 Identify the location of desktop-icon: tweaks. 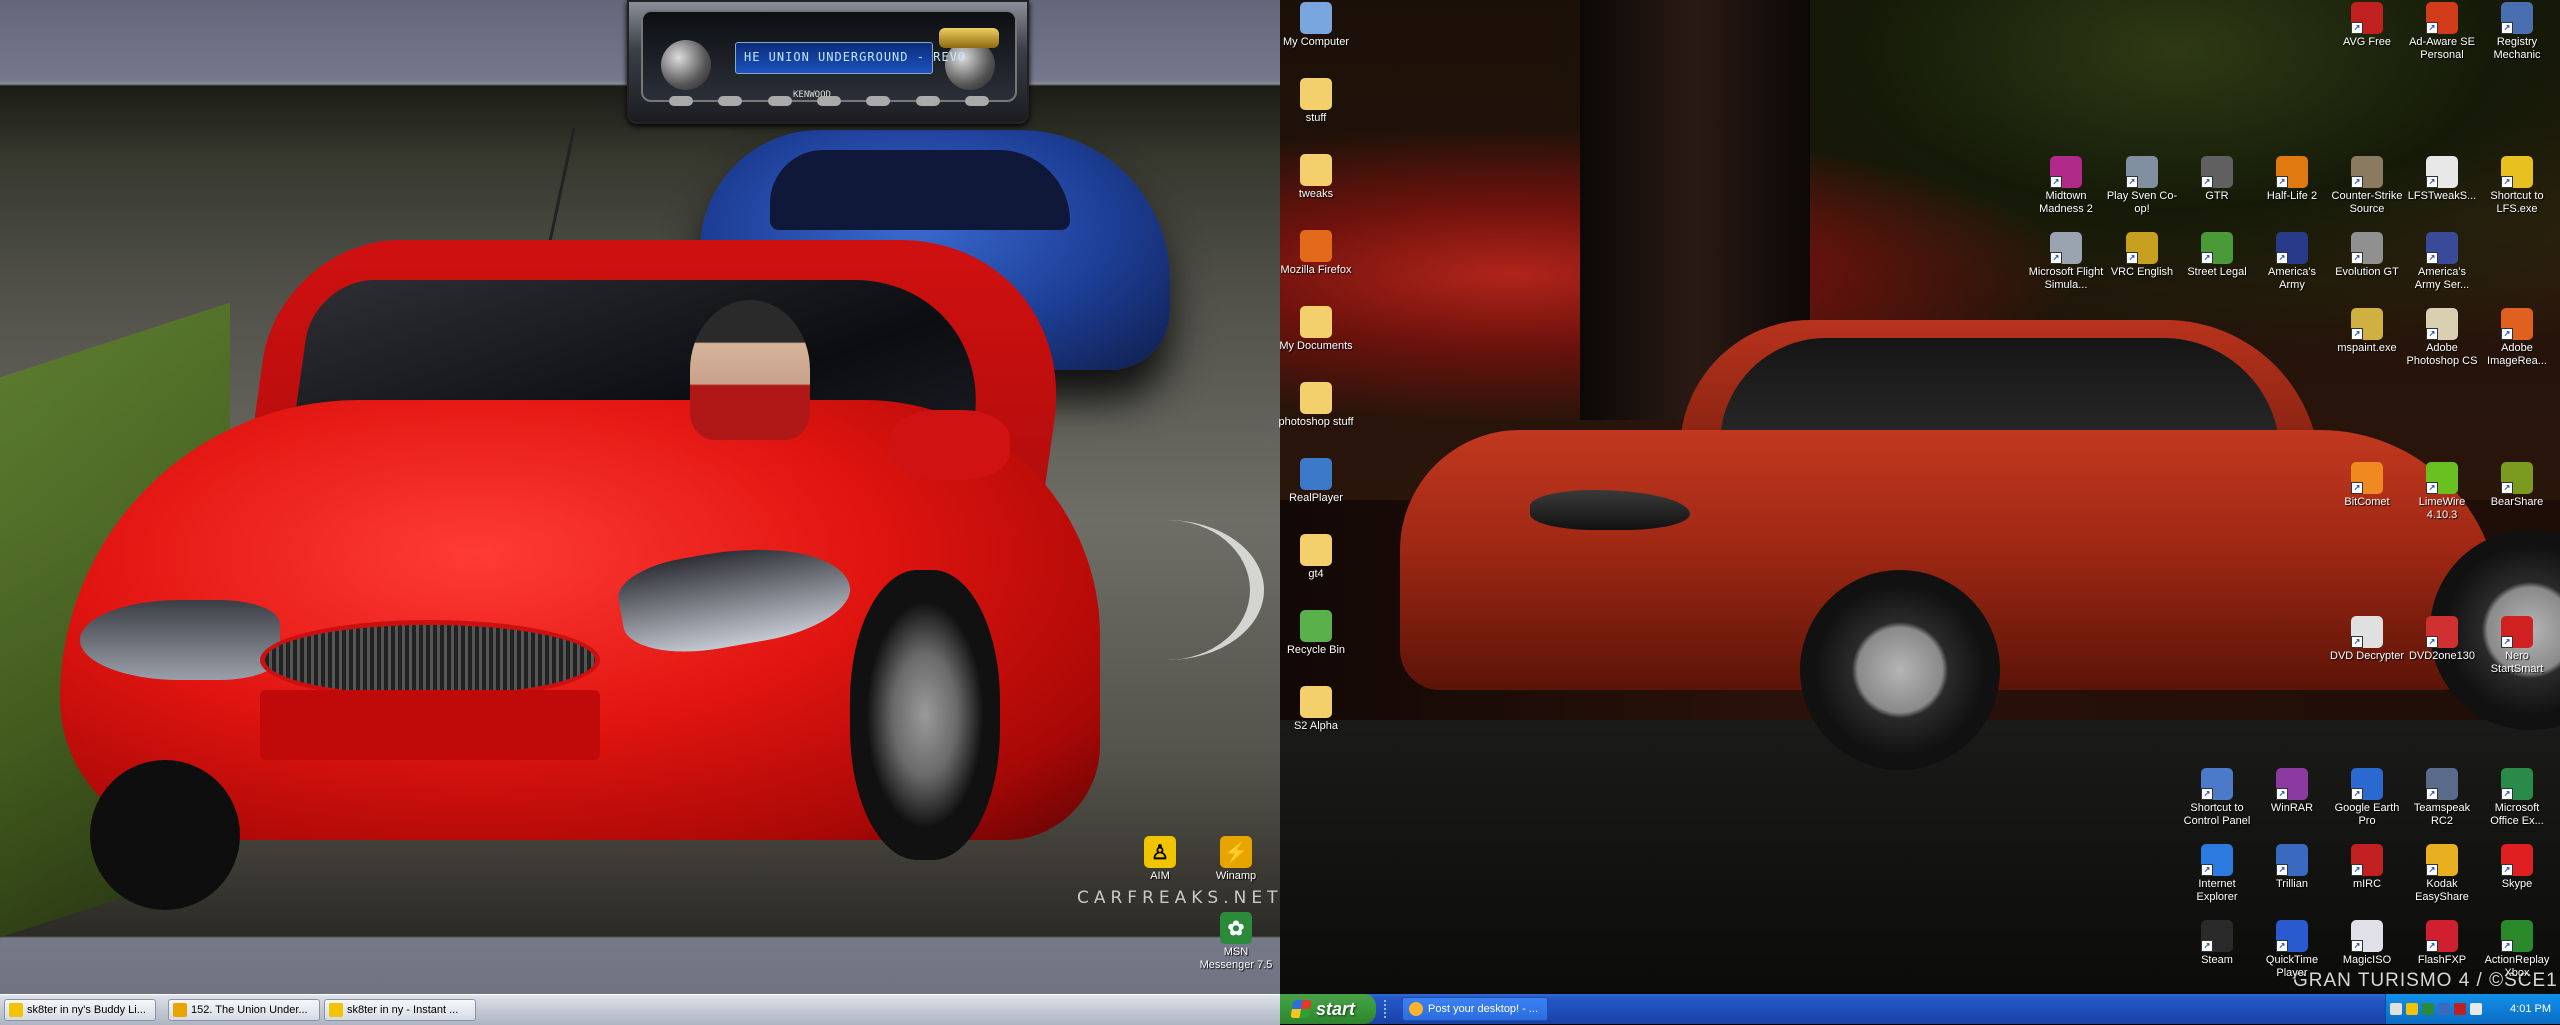
(1316, 177).